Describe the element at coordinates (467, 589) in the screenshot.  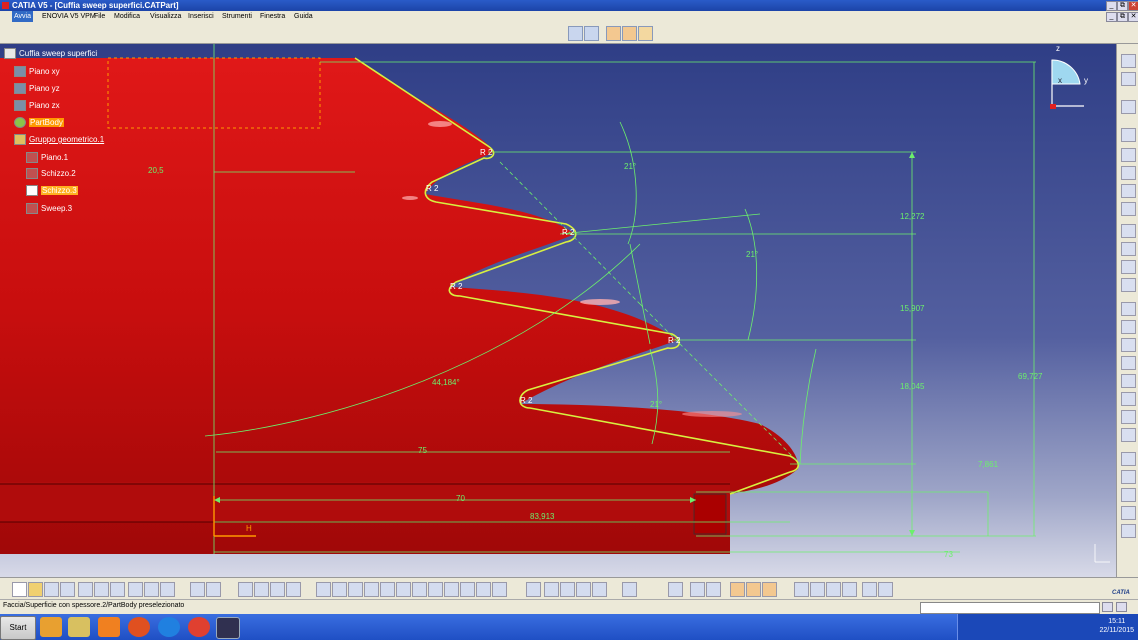
I see `shading-icon` at that location.